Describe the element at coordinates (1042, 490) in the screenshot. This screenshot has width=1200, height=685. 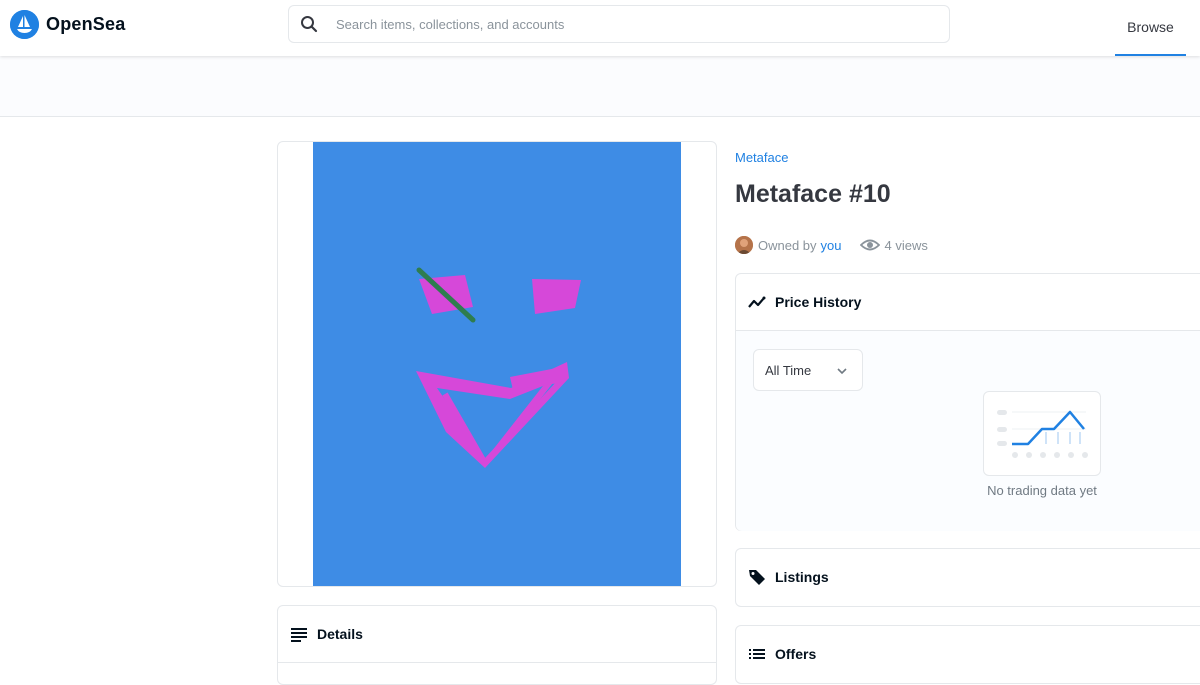
I see `no-data-message: No trading data yet` at that location.